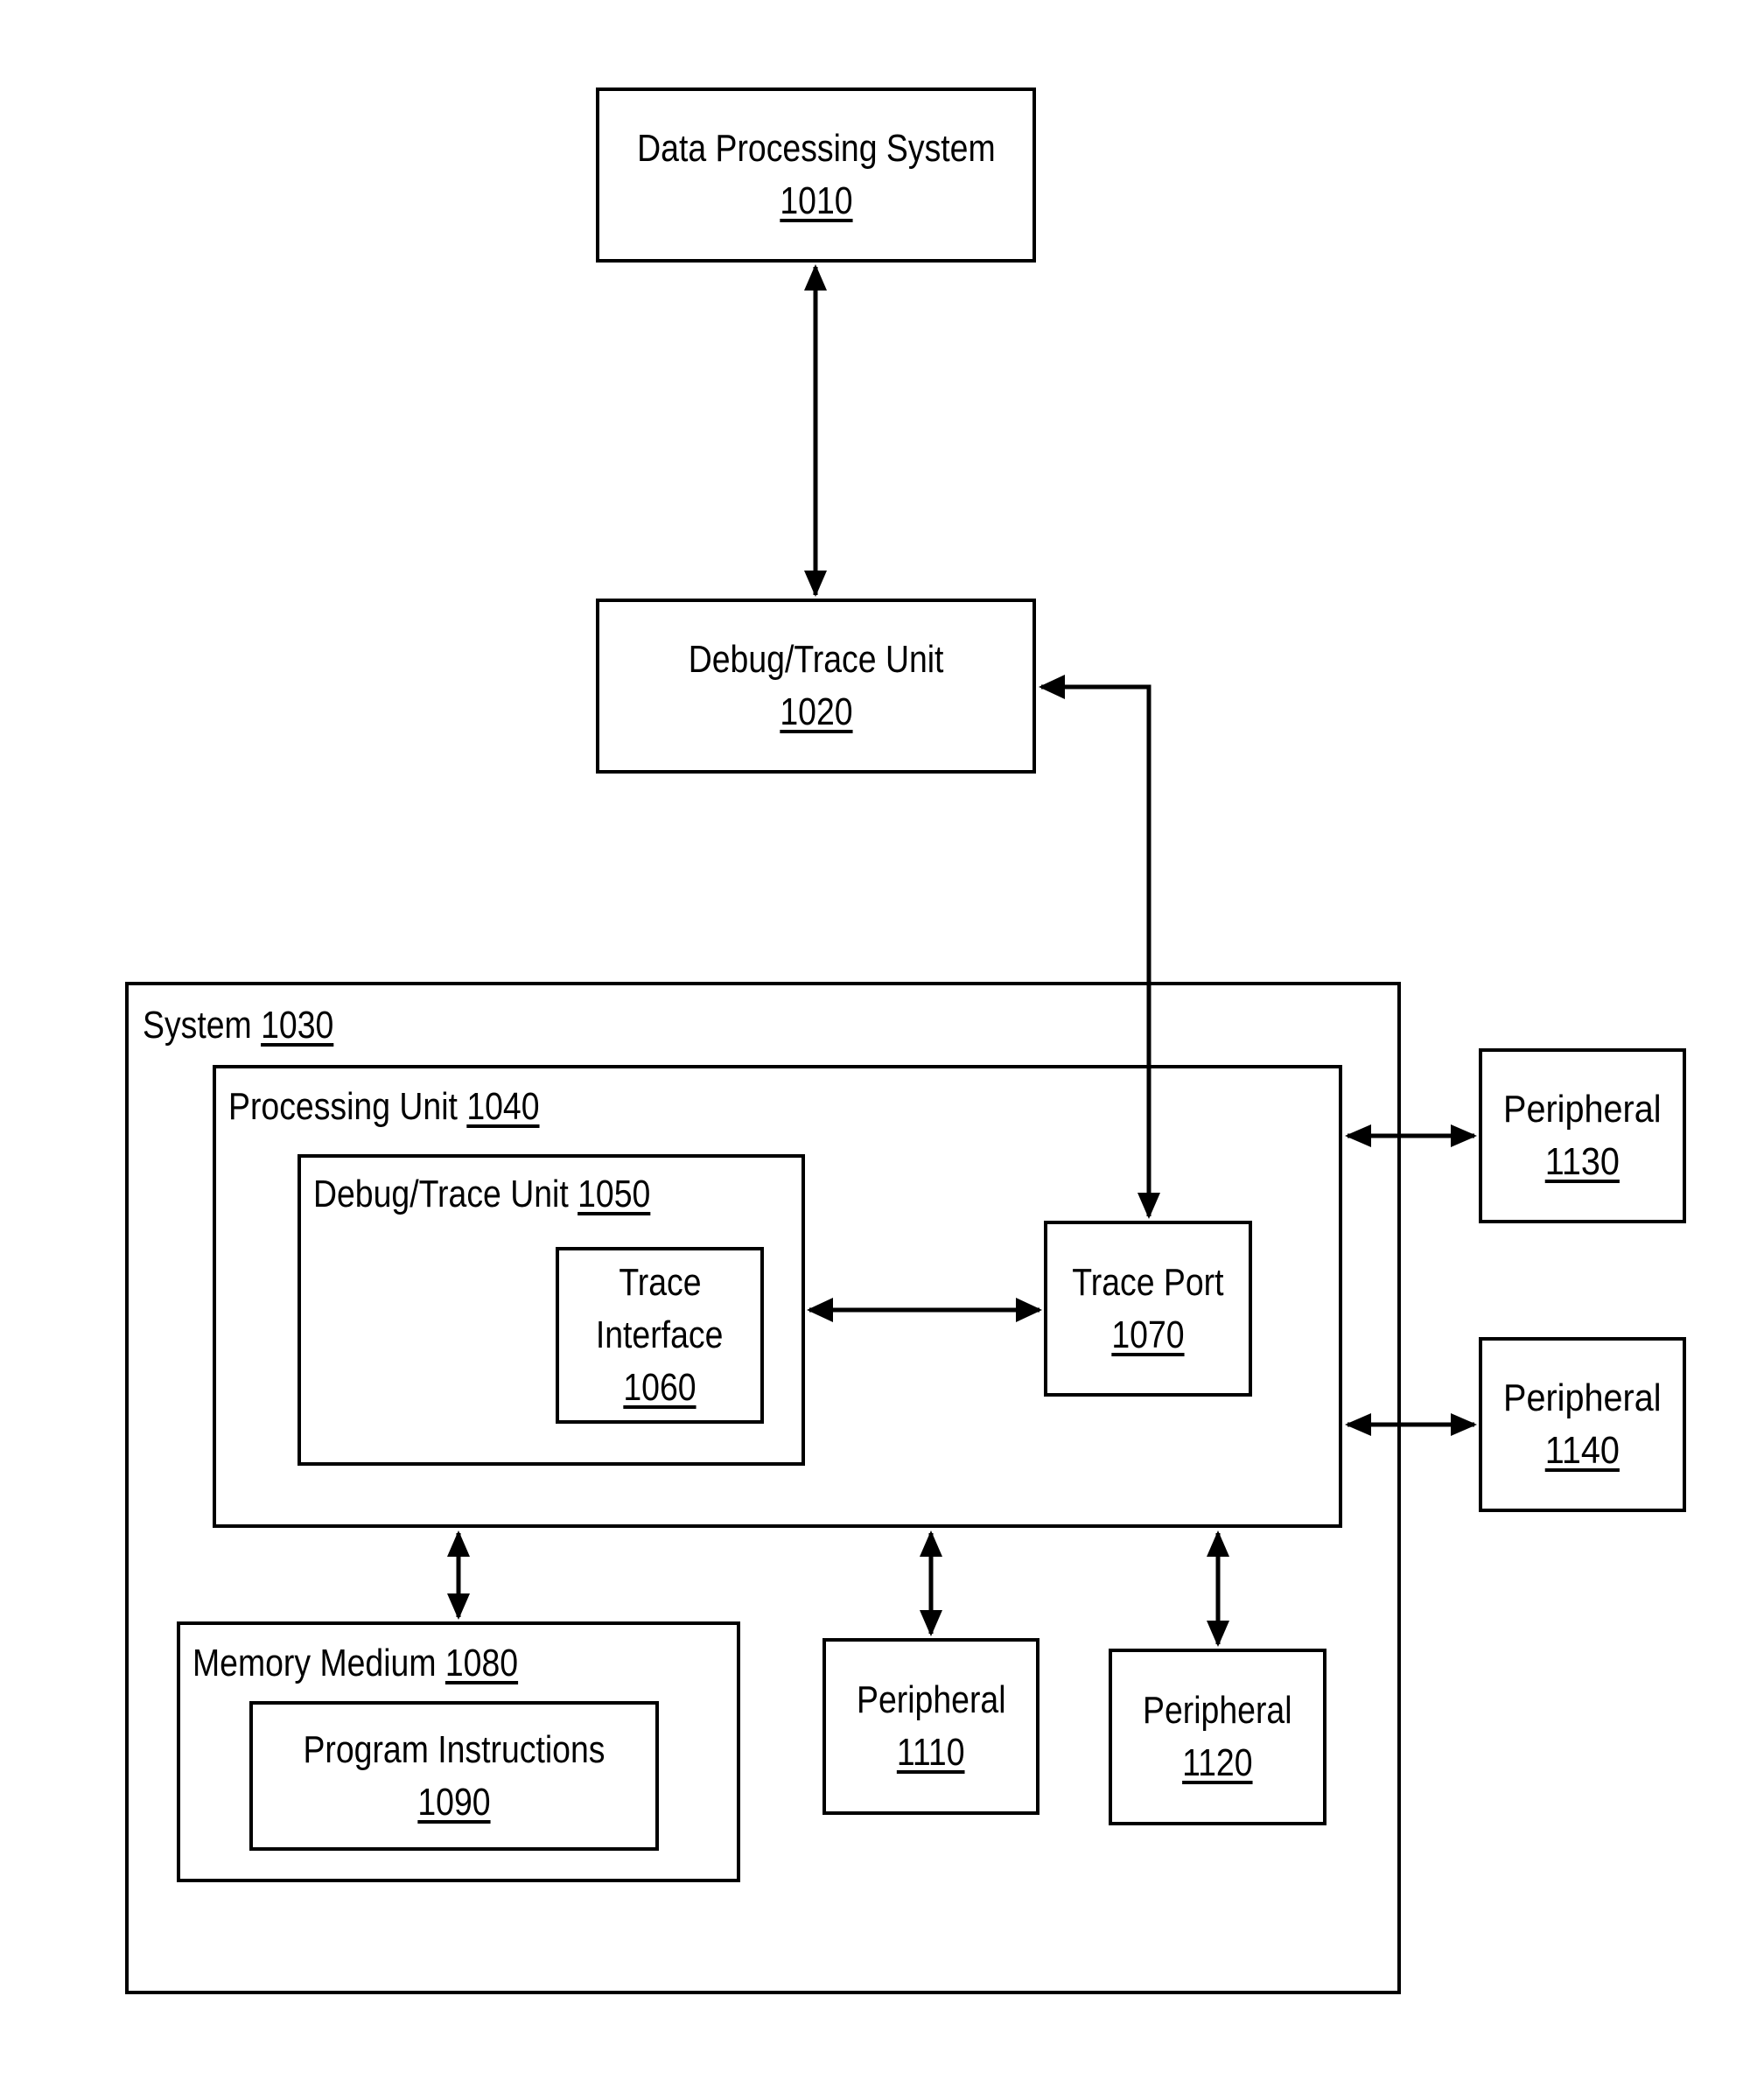 The image size is (1764, 2080). I want to click on external-debug-trace-unit-label: Debug/Trace Unit, so click(816, 659).